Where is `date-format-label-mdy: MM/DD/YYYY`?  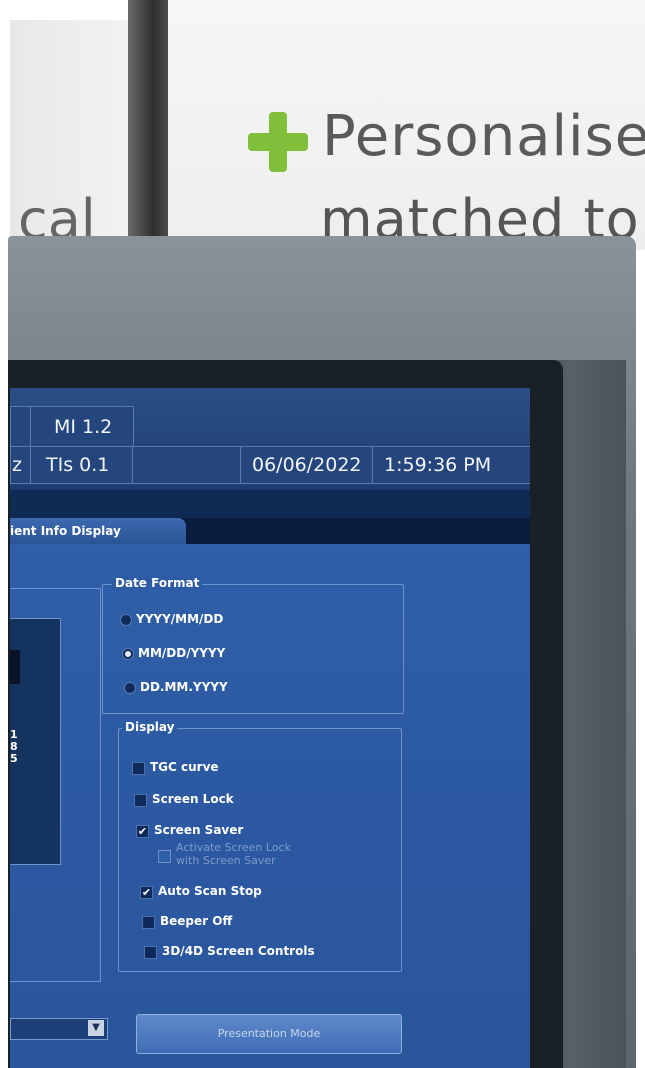
date-format-label-mdy: MM/DD/YYYY is located at coordinates (181, 653).